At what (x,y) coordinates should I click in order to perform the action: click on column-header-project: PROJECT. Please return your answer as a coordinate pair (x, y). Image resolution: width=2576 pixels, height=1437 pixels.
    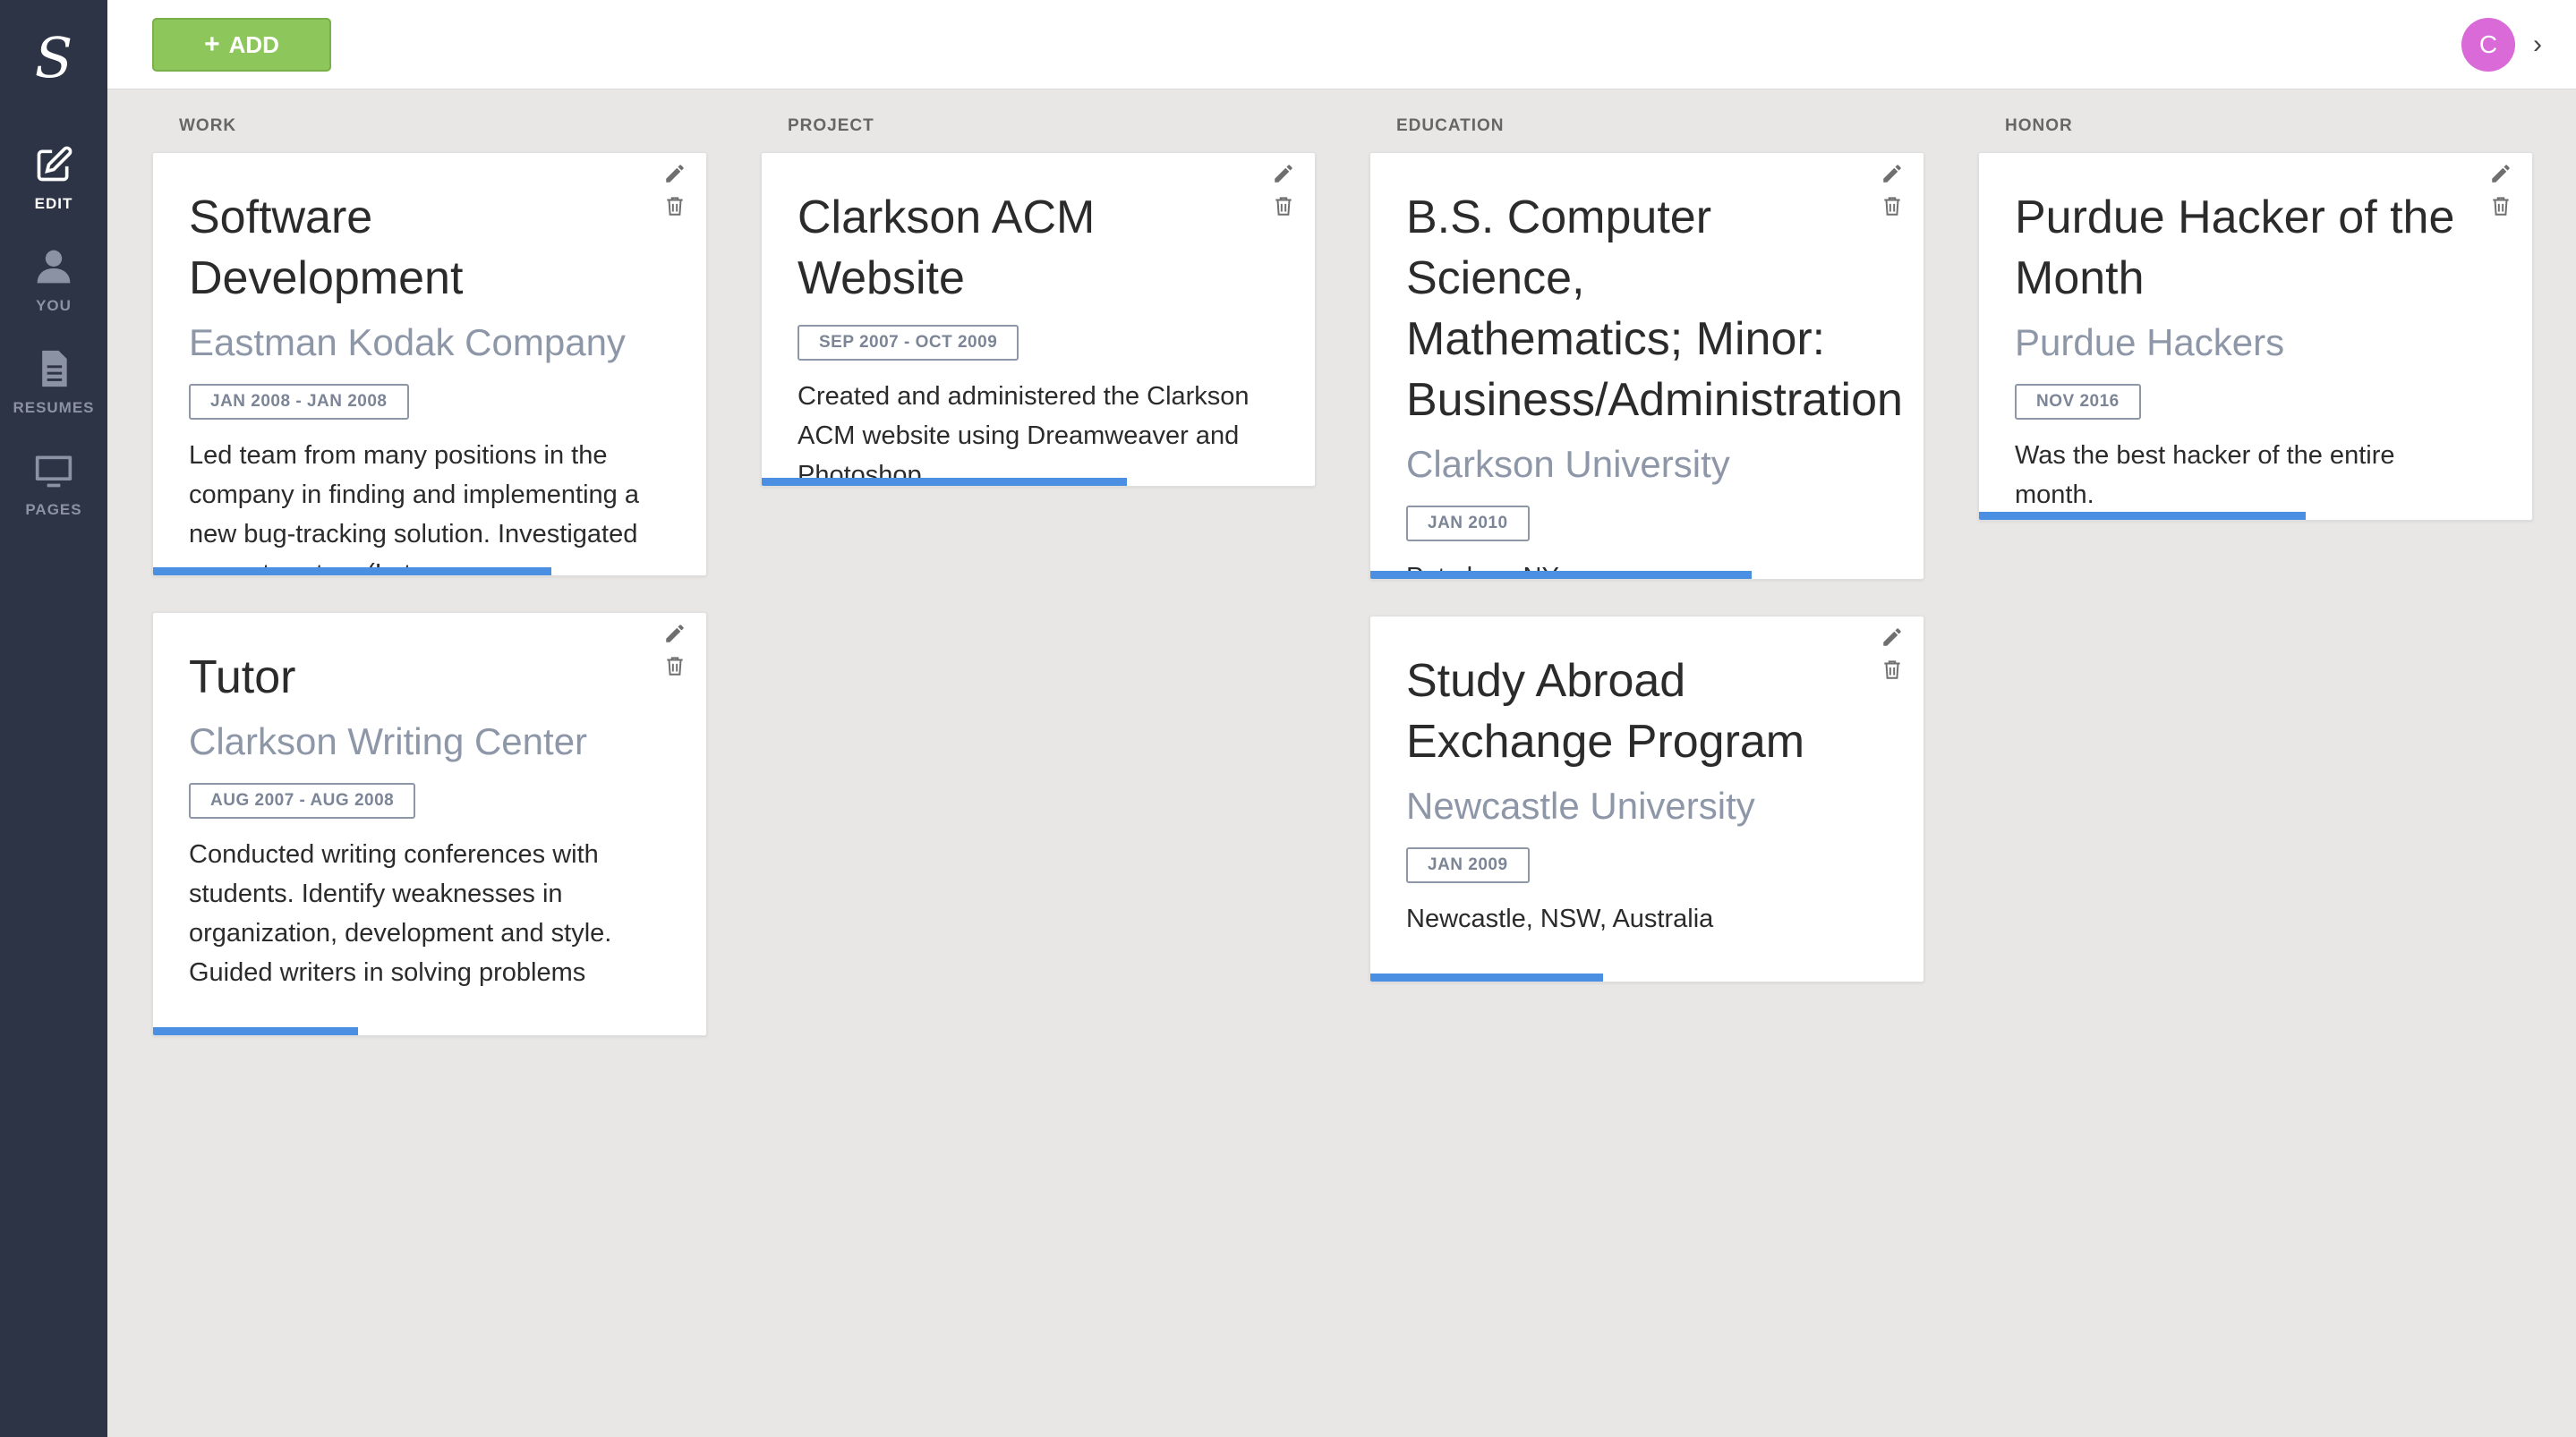
    Looking at the image, I should click on (831, 125).